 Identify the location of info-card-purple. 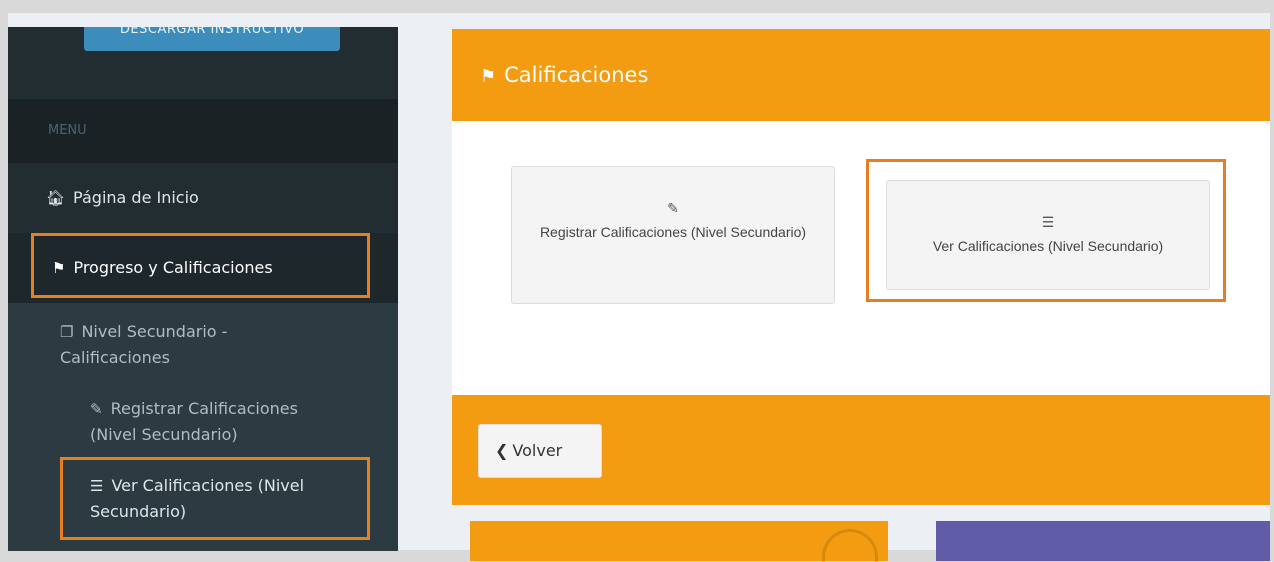
(1103, 541).